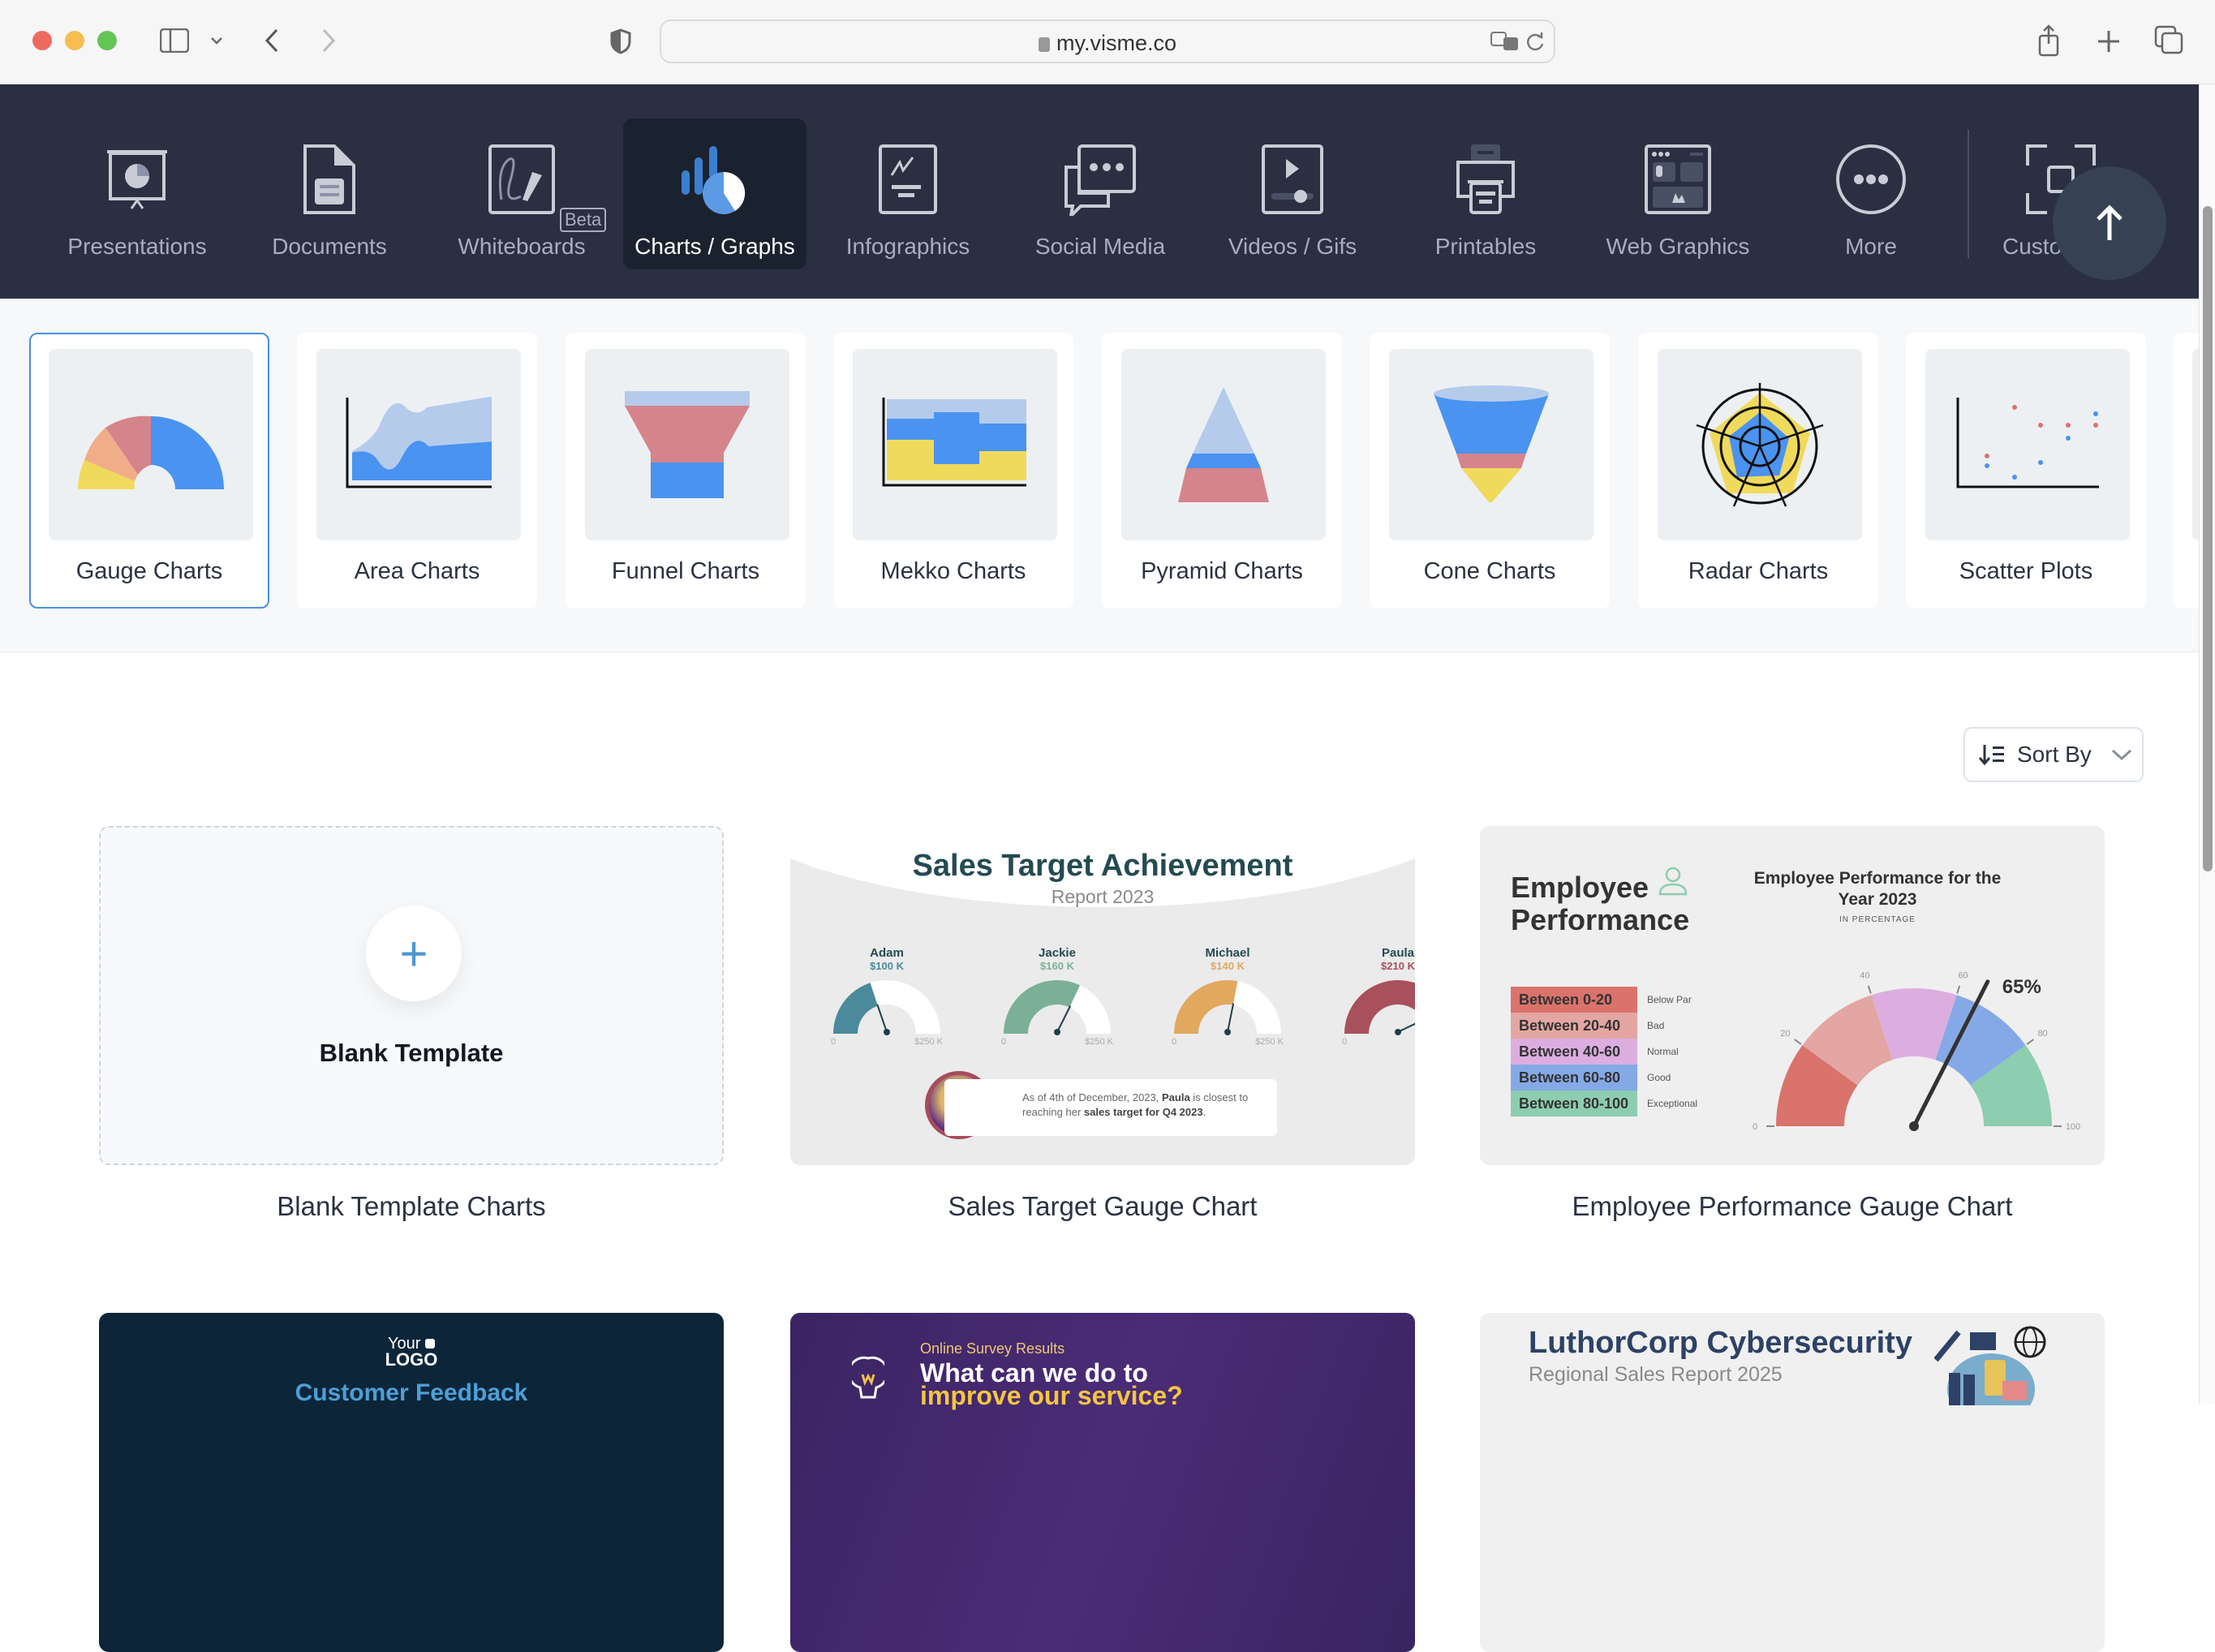 This screenshot has height=1652, width=2215. What do you see at coordinates (411, 1206) in the screenshot?
I see `template-caption: Blank Template Charts` at bounding box center [411, 1206].